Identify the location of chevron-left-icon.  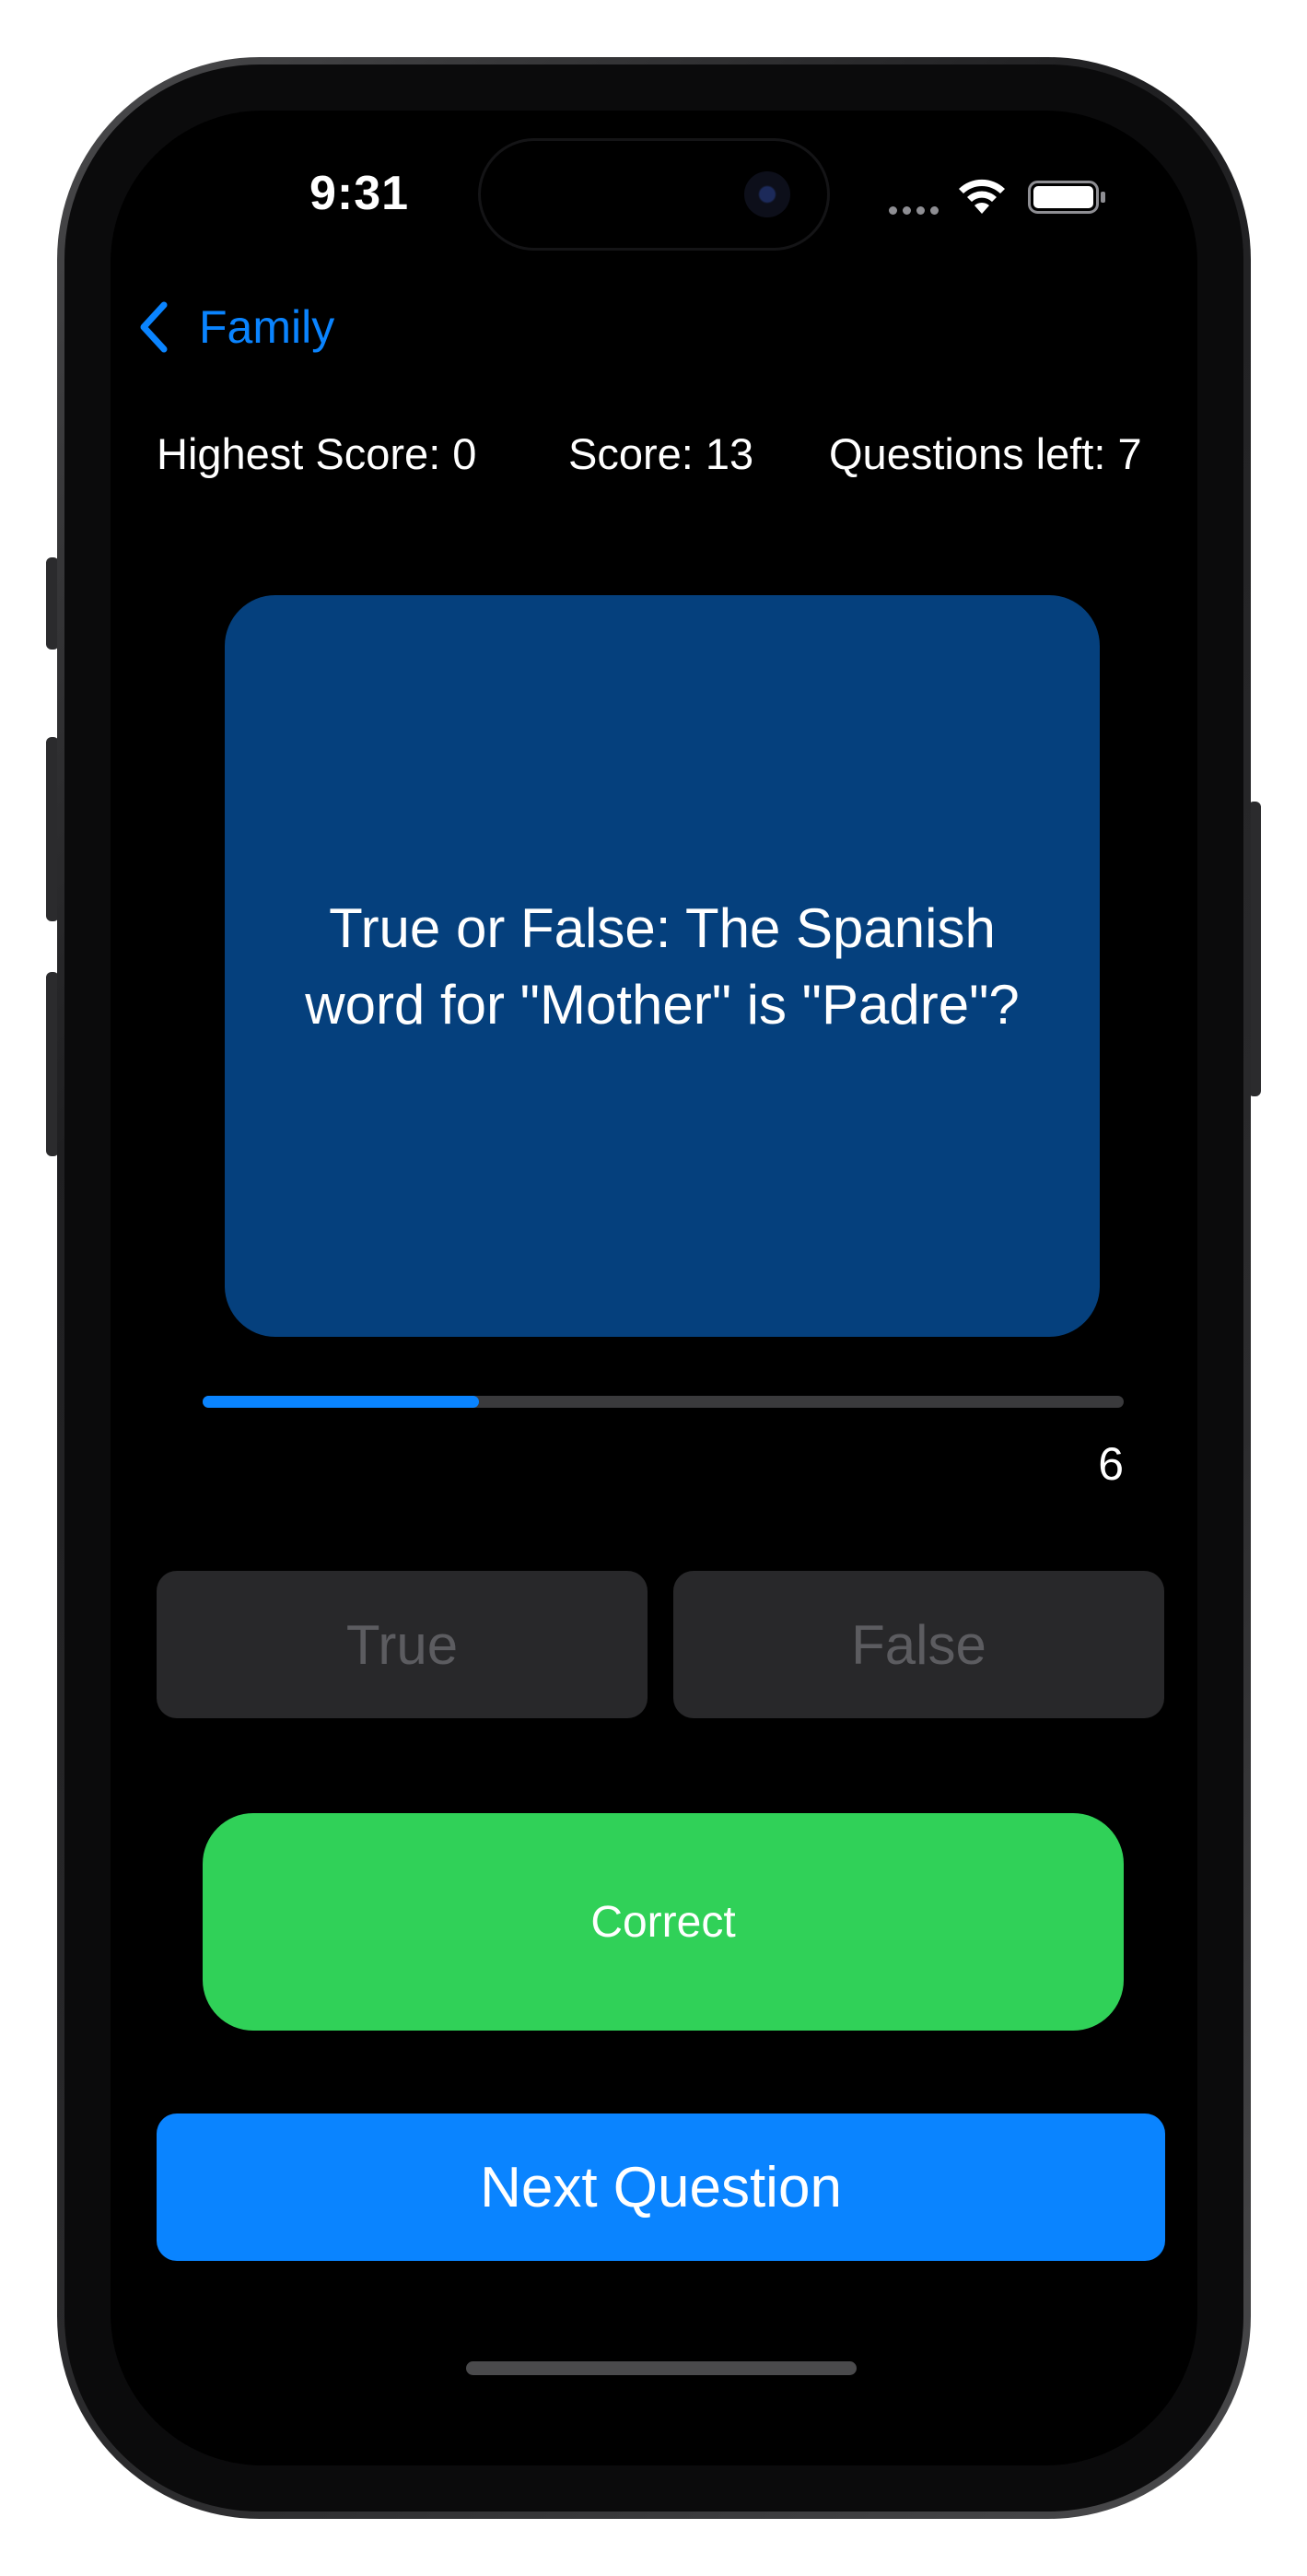
(154, 327).